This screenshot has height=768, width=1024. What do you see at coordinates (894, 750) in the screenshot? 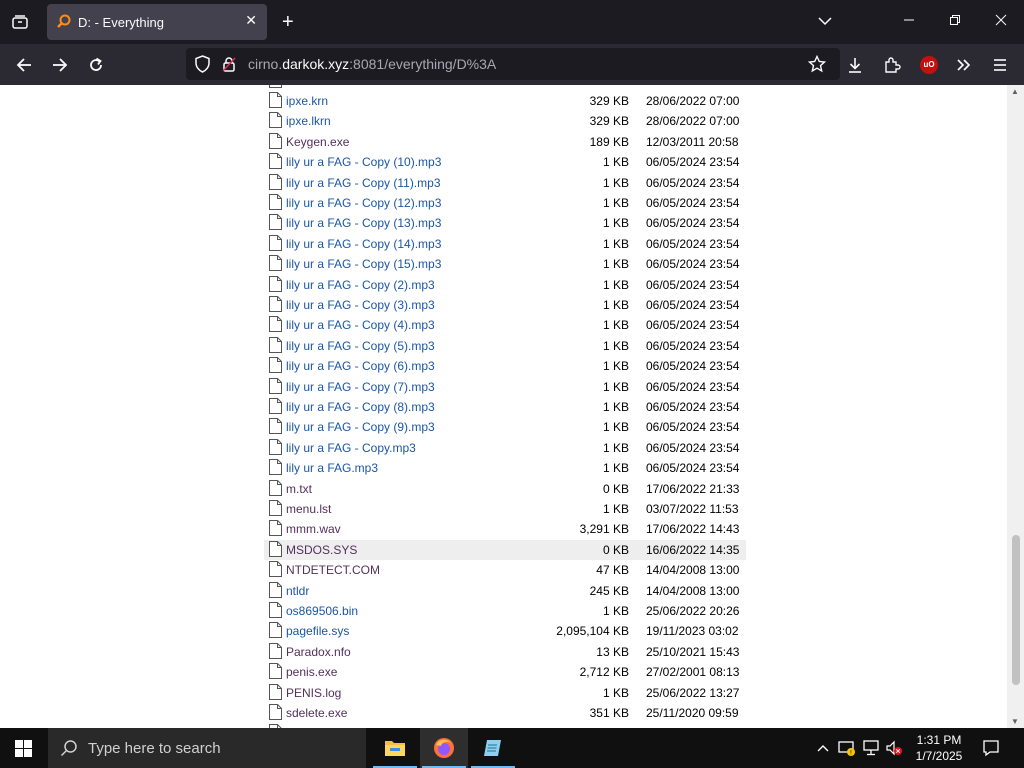
I see `volume-muted-icon` at bounding box center [894, 750].